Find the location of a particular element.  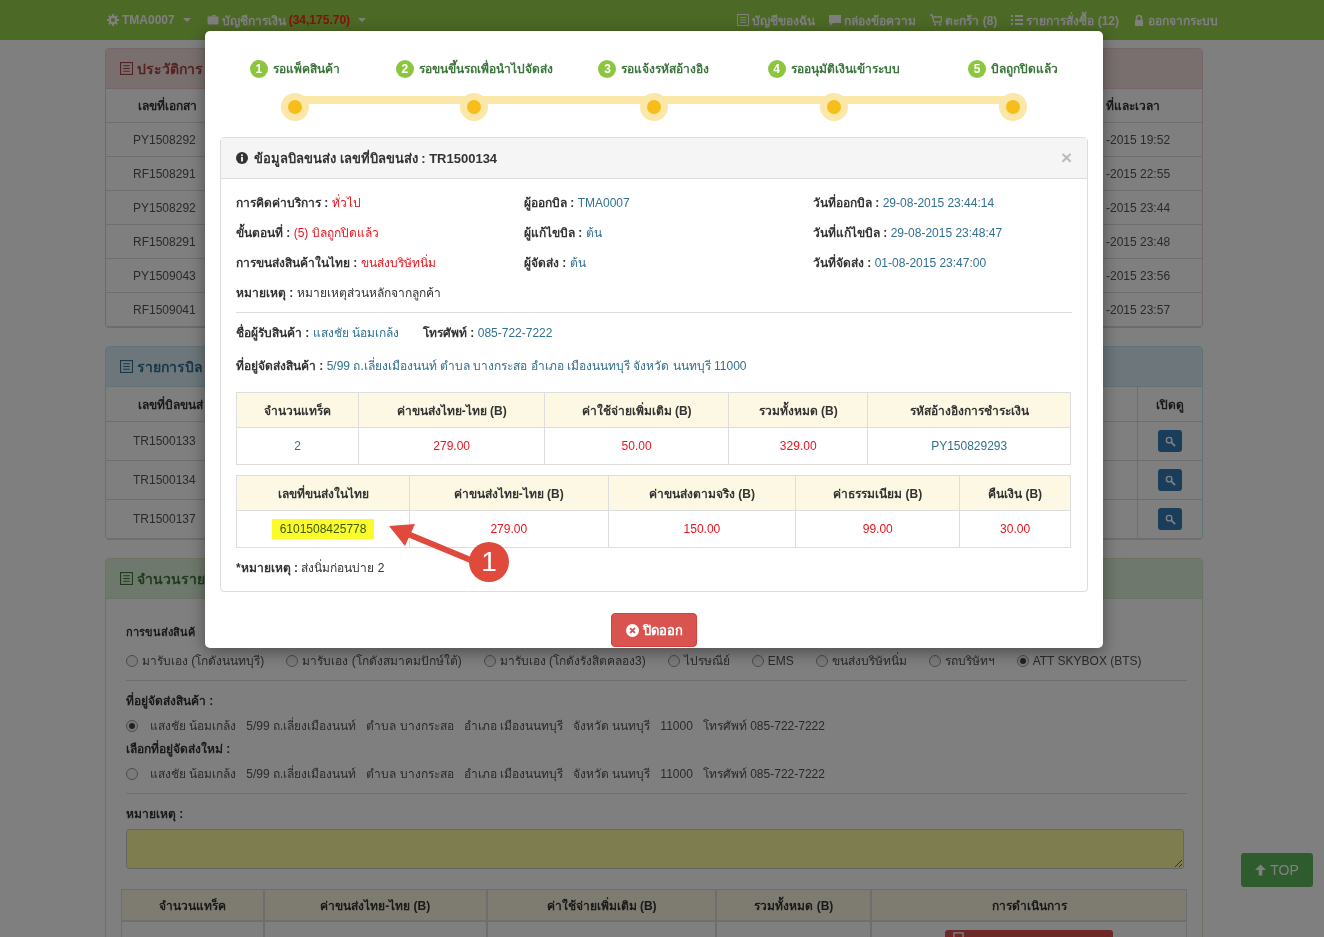

column-header: ค่าขนส่งตามจริง (B) is located at coordinates (702, 493).